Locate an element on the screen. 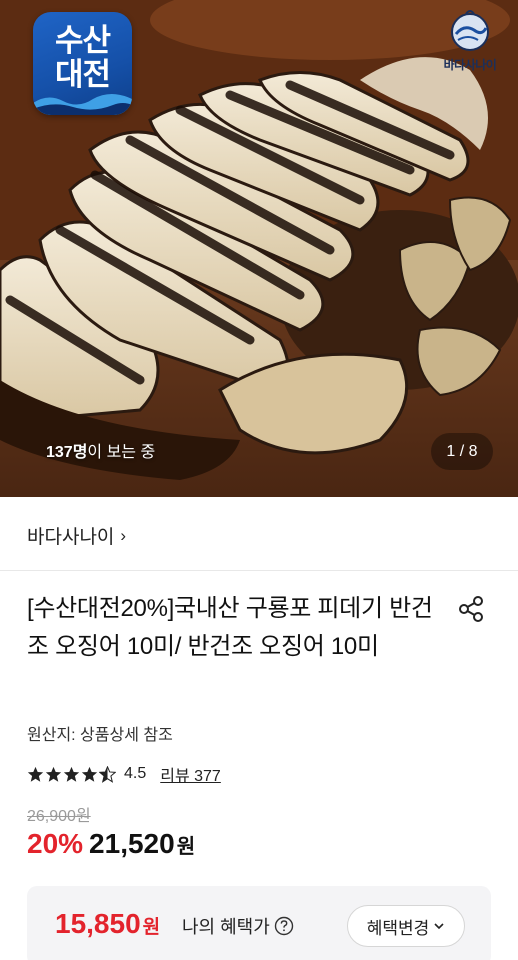 The height and width of the screenshot is (960, 518). help-circle-icon is located at coordinates (284, 926).